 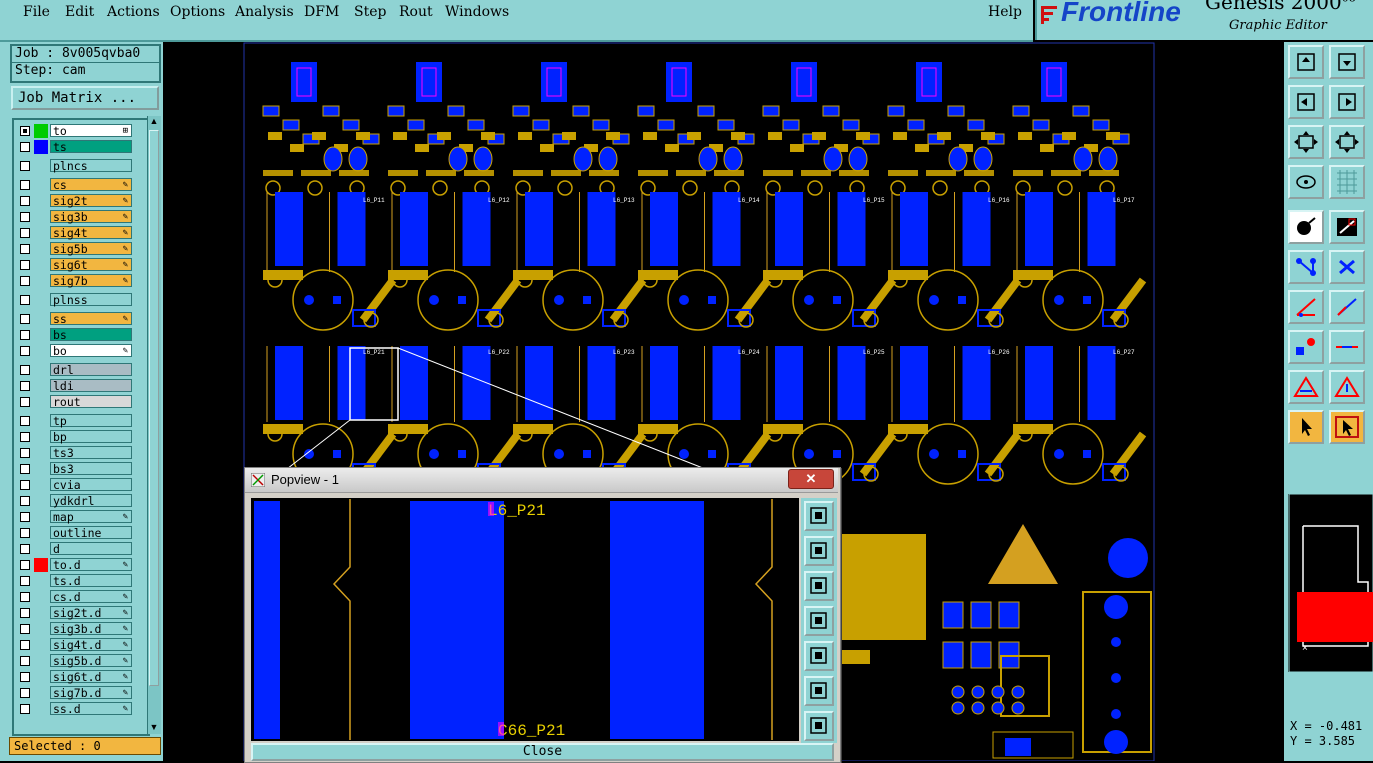 What do you see at coordinates (1306, 62) in the screenshot?
I see `pan-up-button` at bounding box center [1306, 62].